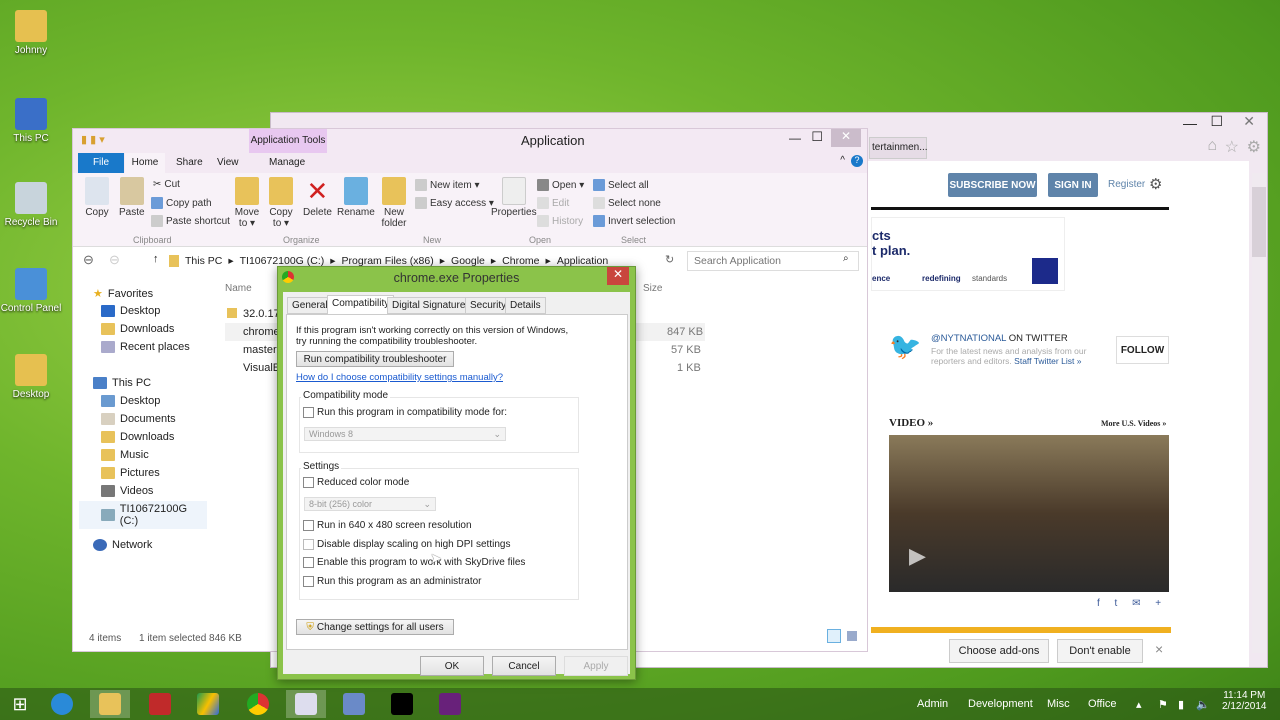  I want to click on desktop-icon-control-panel: Control Panel, so click(31, 291).